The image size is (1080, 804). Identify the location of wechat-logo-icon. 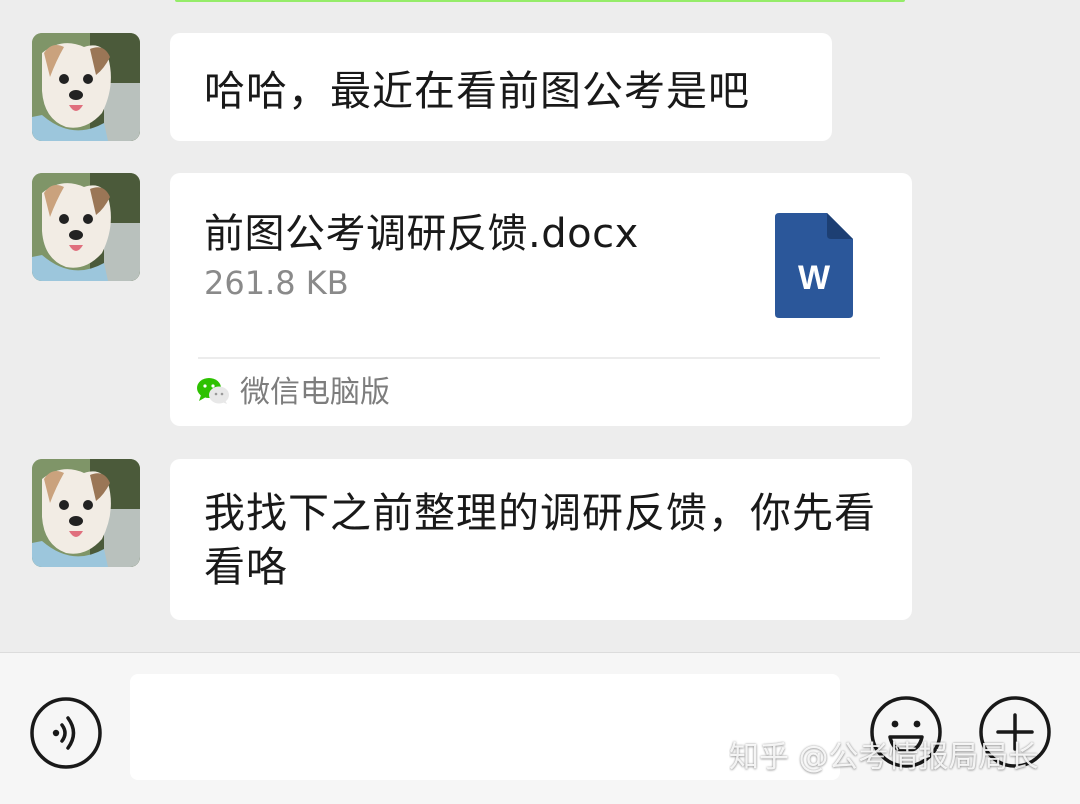
(213, 391).